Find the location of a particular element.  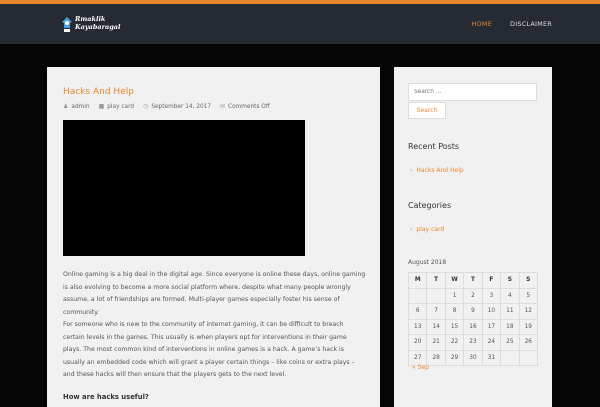

calendar-week: 13 14 15 16 17 18 19 is located at coordinates (473, 326).